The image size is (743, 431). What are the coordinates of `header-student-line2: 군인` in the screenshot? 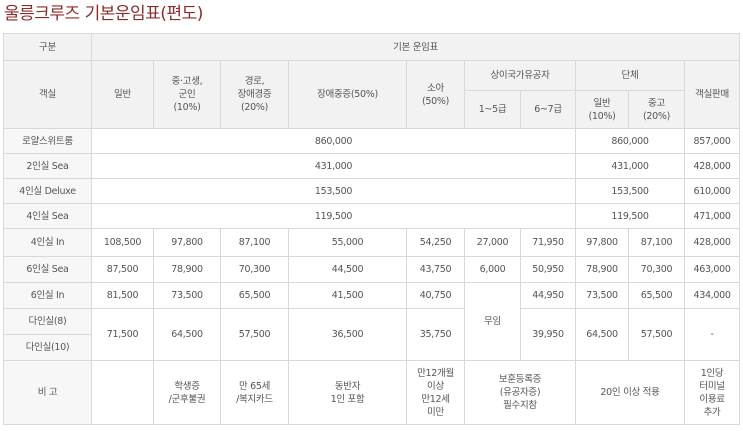 It's located at (187, 94).